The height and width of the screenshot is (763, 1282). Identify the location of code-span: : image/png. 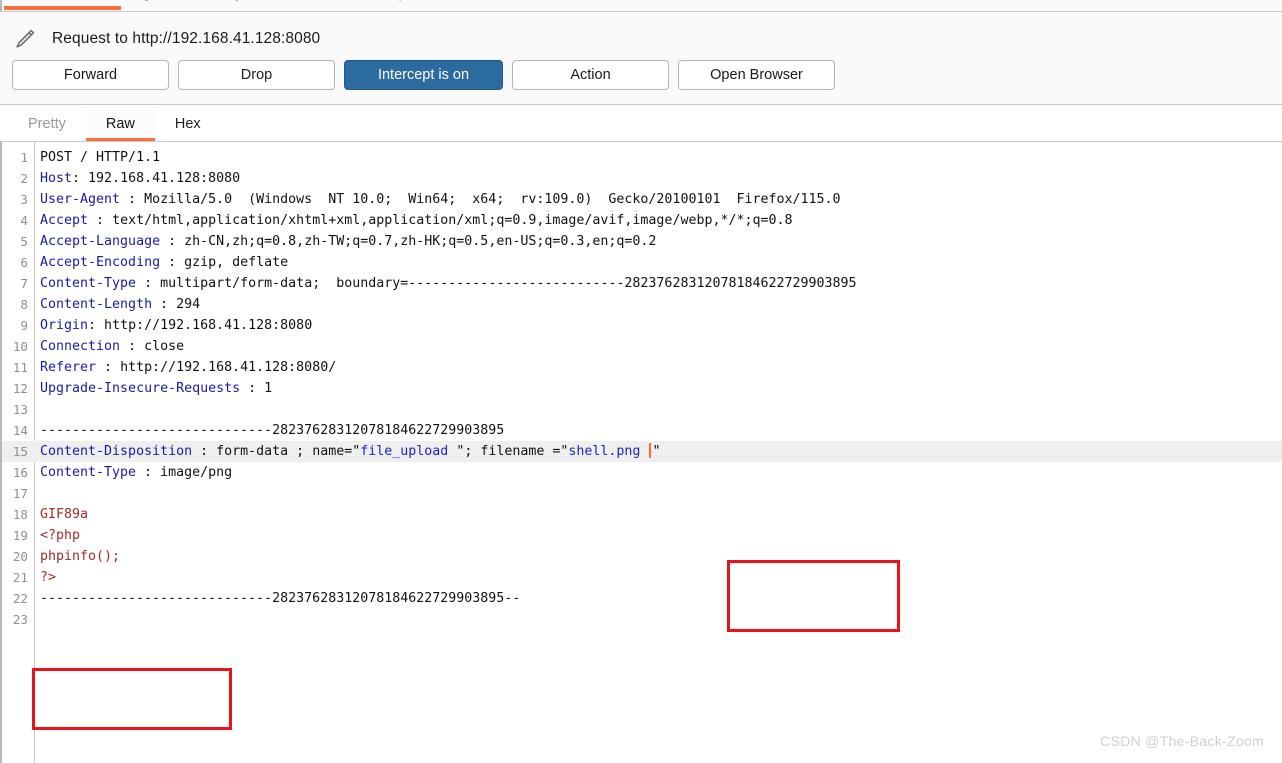
(184, 472).